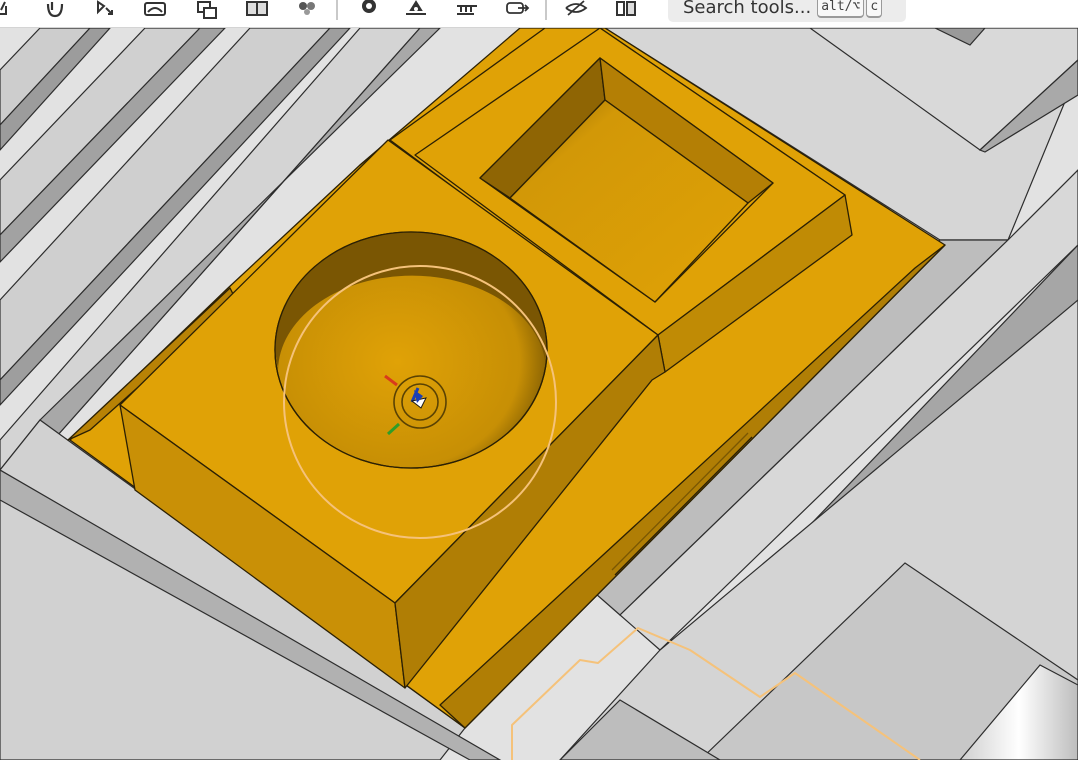  I want to click on export-tool-icon, so click(517, 10).